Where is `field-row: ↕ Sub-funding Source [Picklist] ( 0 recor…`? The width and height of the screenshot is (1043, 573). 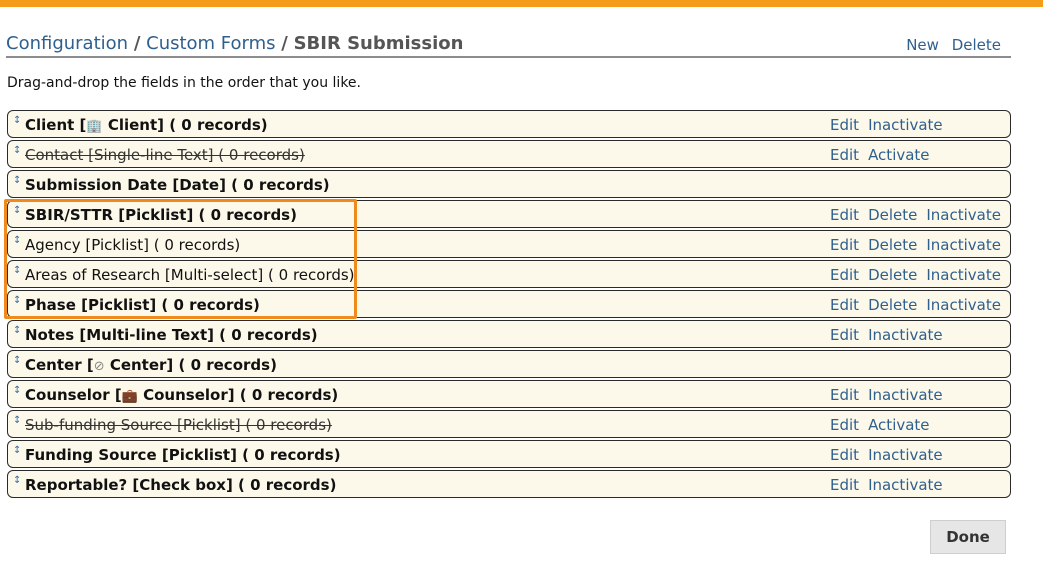 field-row: ↕ Sub-funding Source [Picklist] ( 0 recor… is located at coordinates (509, 424).